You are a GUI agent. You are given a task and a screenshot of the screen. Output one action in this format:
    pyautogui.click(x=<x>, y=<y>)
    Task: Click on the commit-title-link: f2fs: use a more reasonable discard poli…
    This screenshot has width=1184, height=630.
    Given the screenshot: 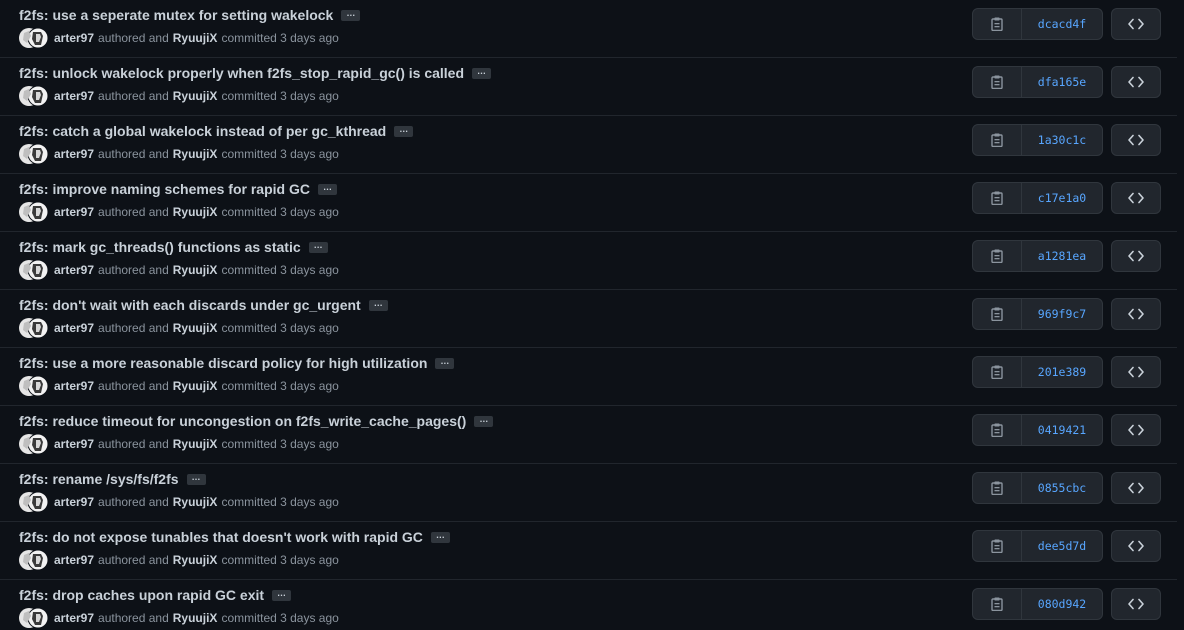 What is the action you would take?
    pyautogui.click(x=223, y=363)
    